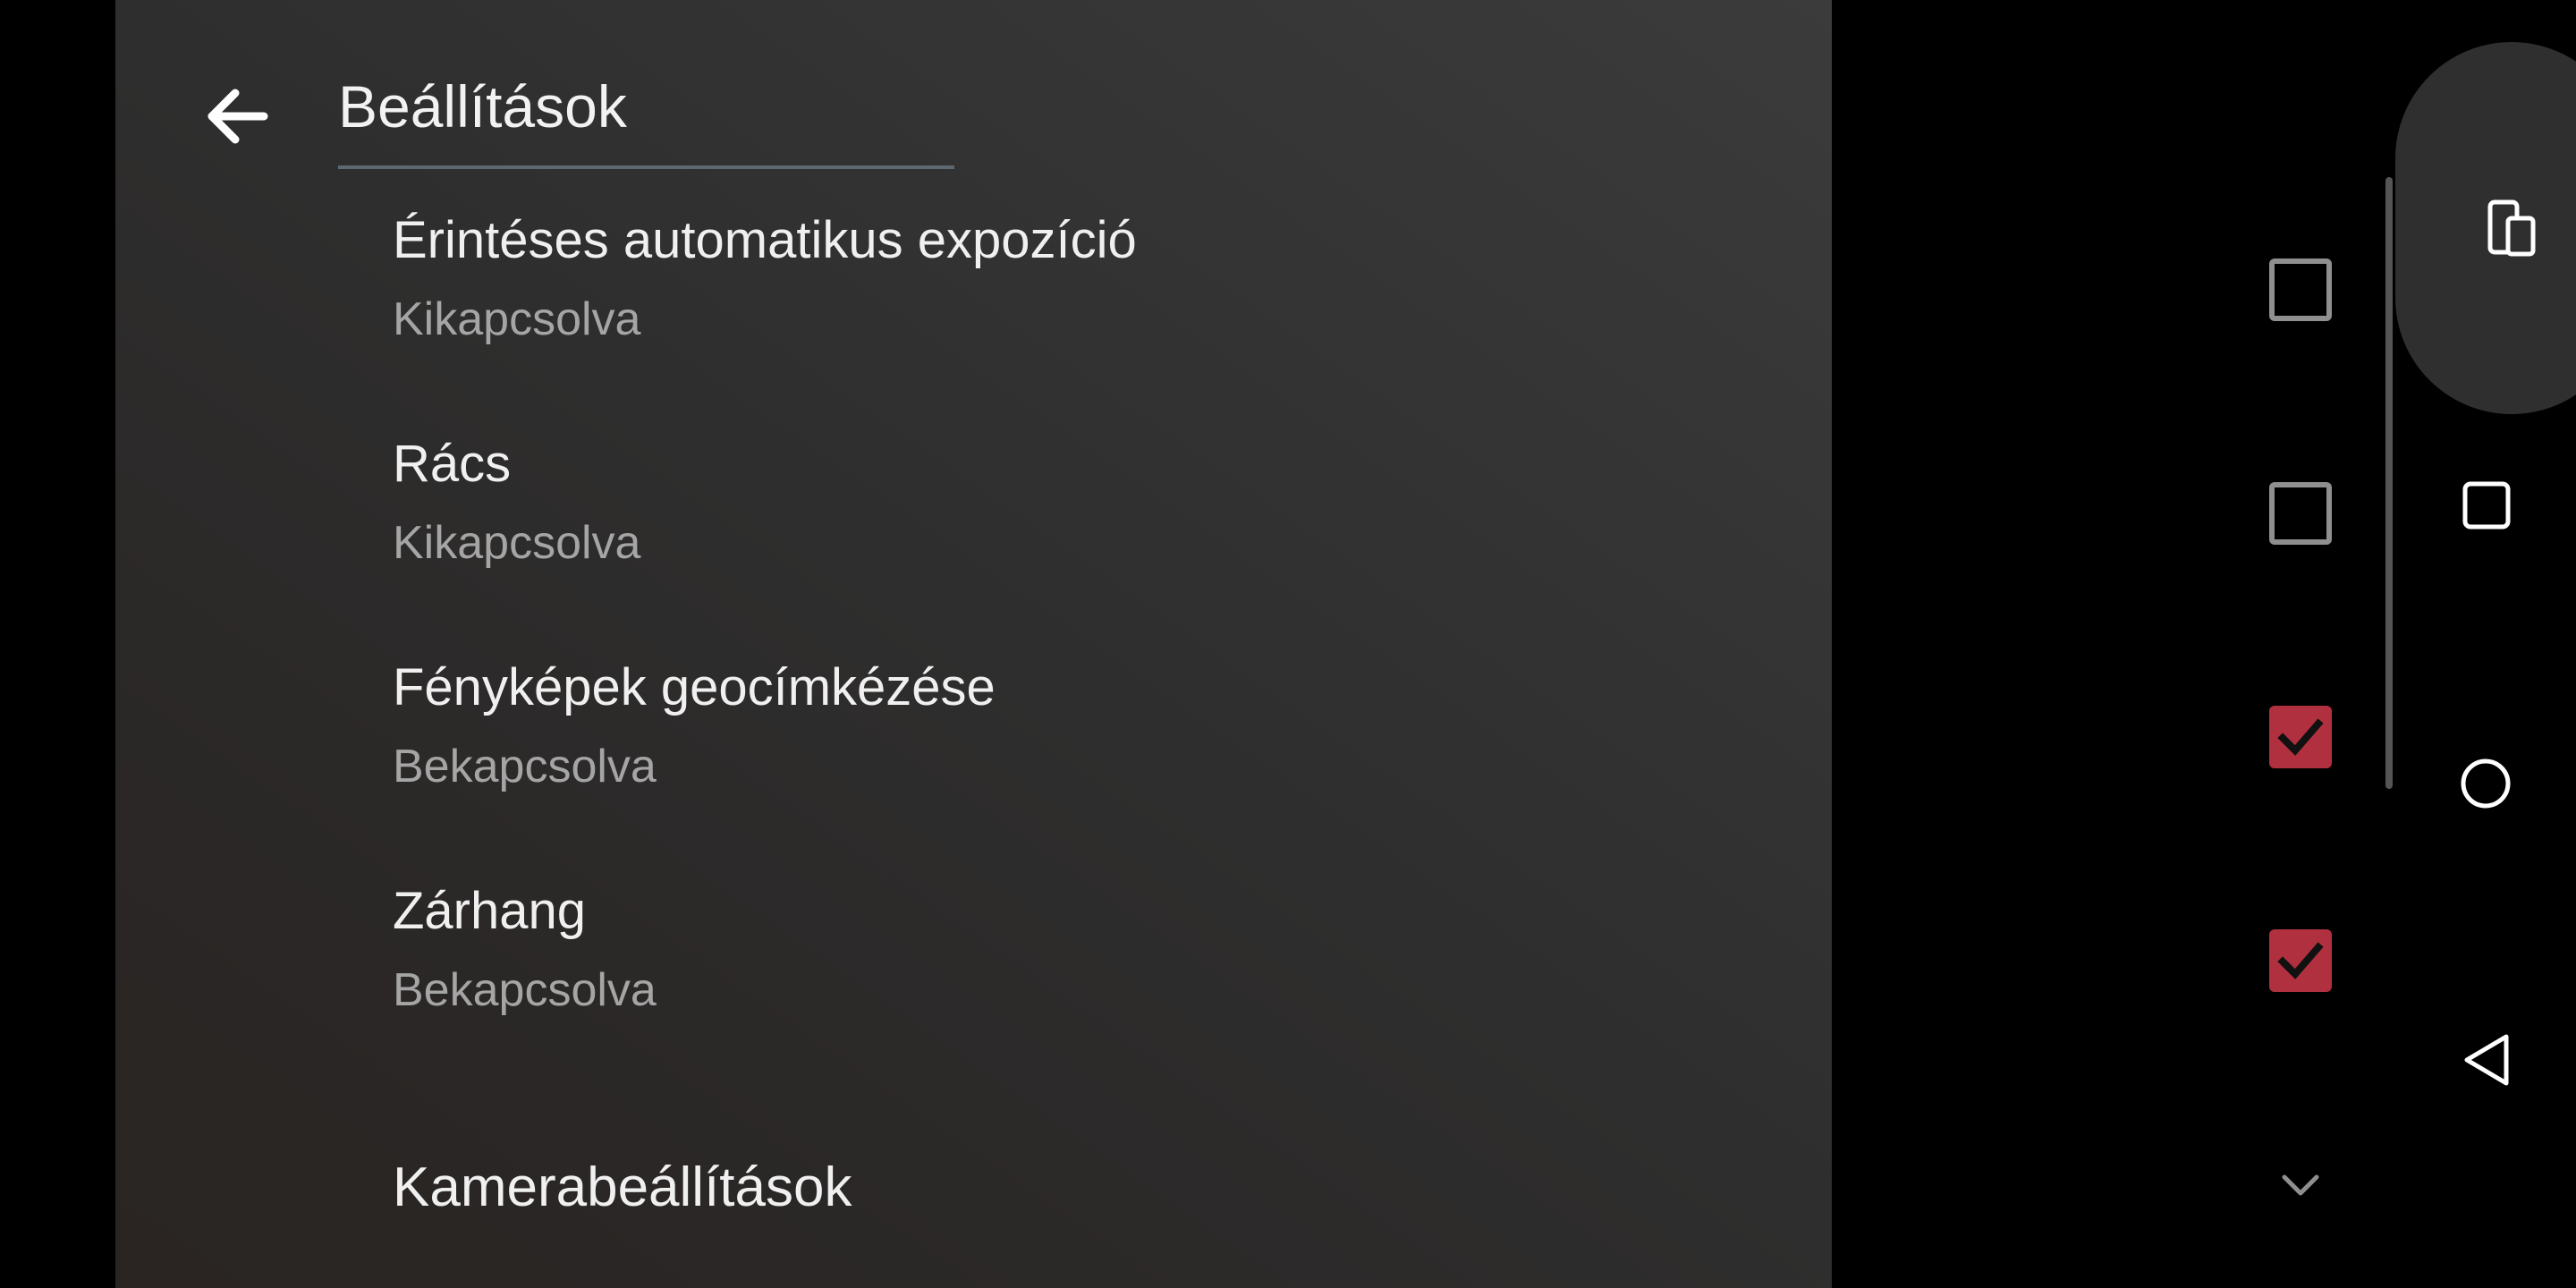  Describe the element at coordinates (2485, 228) in the screenshot. I see `rotate-screen-button` at that location.